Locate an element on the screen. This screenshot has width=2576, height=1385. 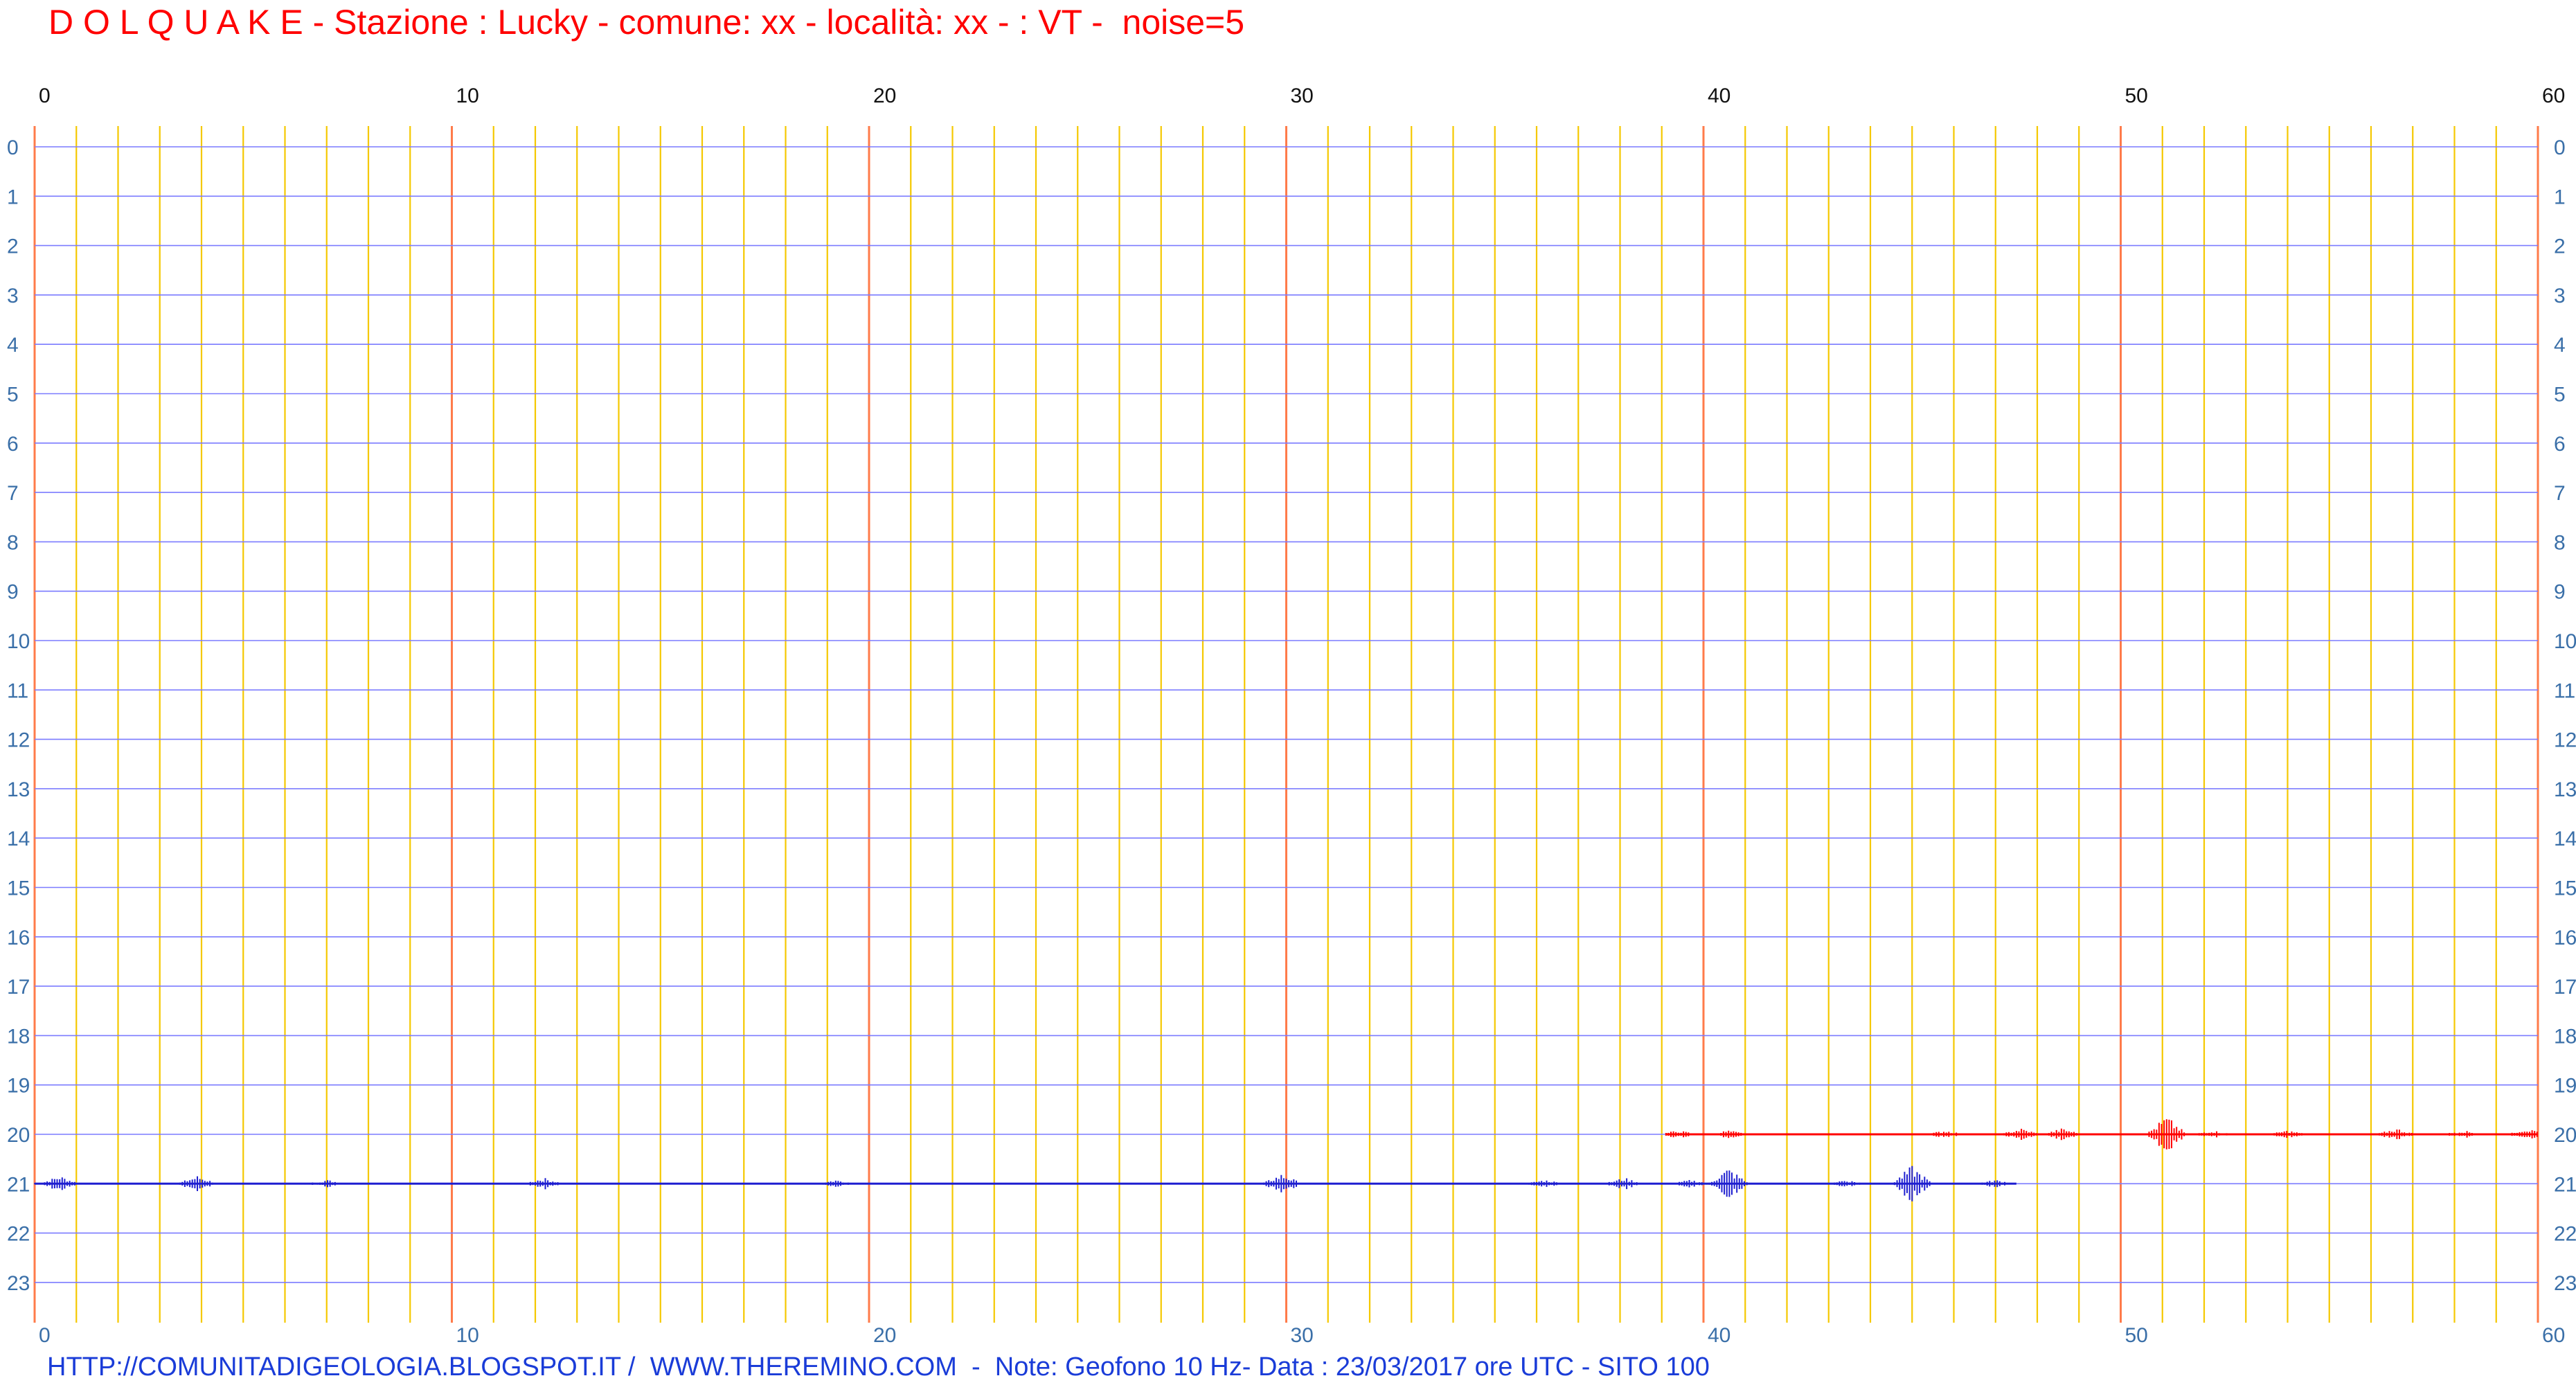
hour-label-left: 22 is located at coordinates (18, 1235).